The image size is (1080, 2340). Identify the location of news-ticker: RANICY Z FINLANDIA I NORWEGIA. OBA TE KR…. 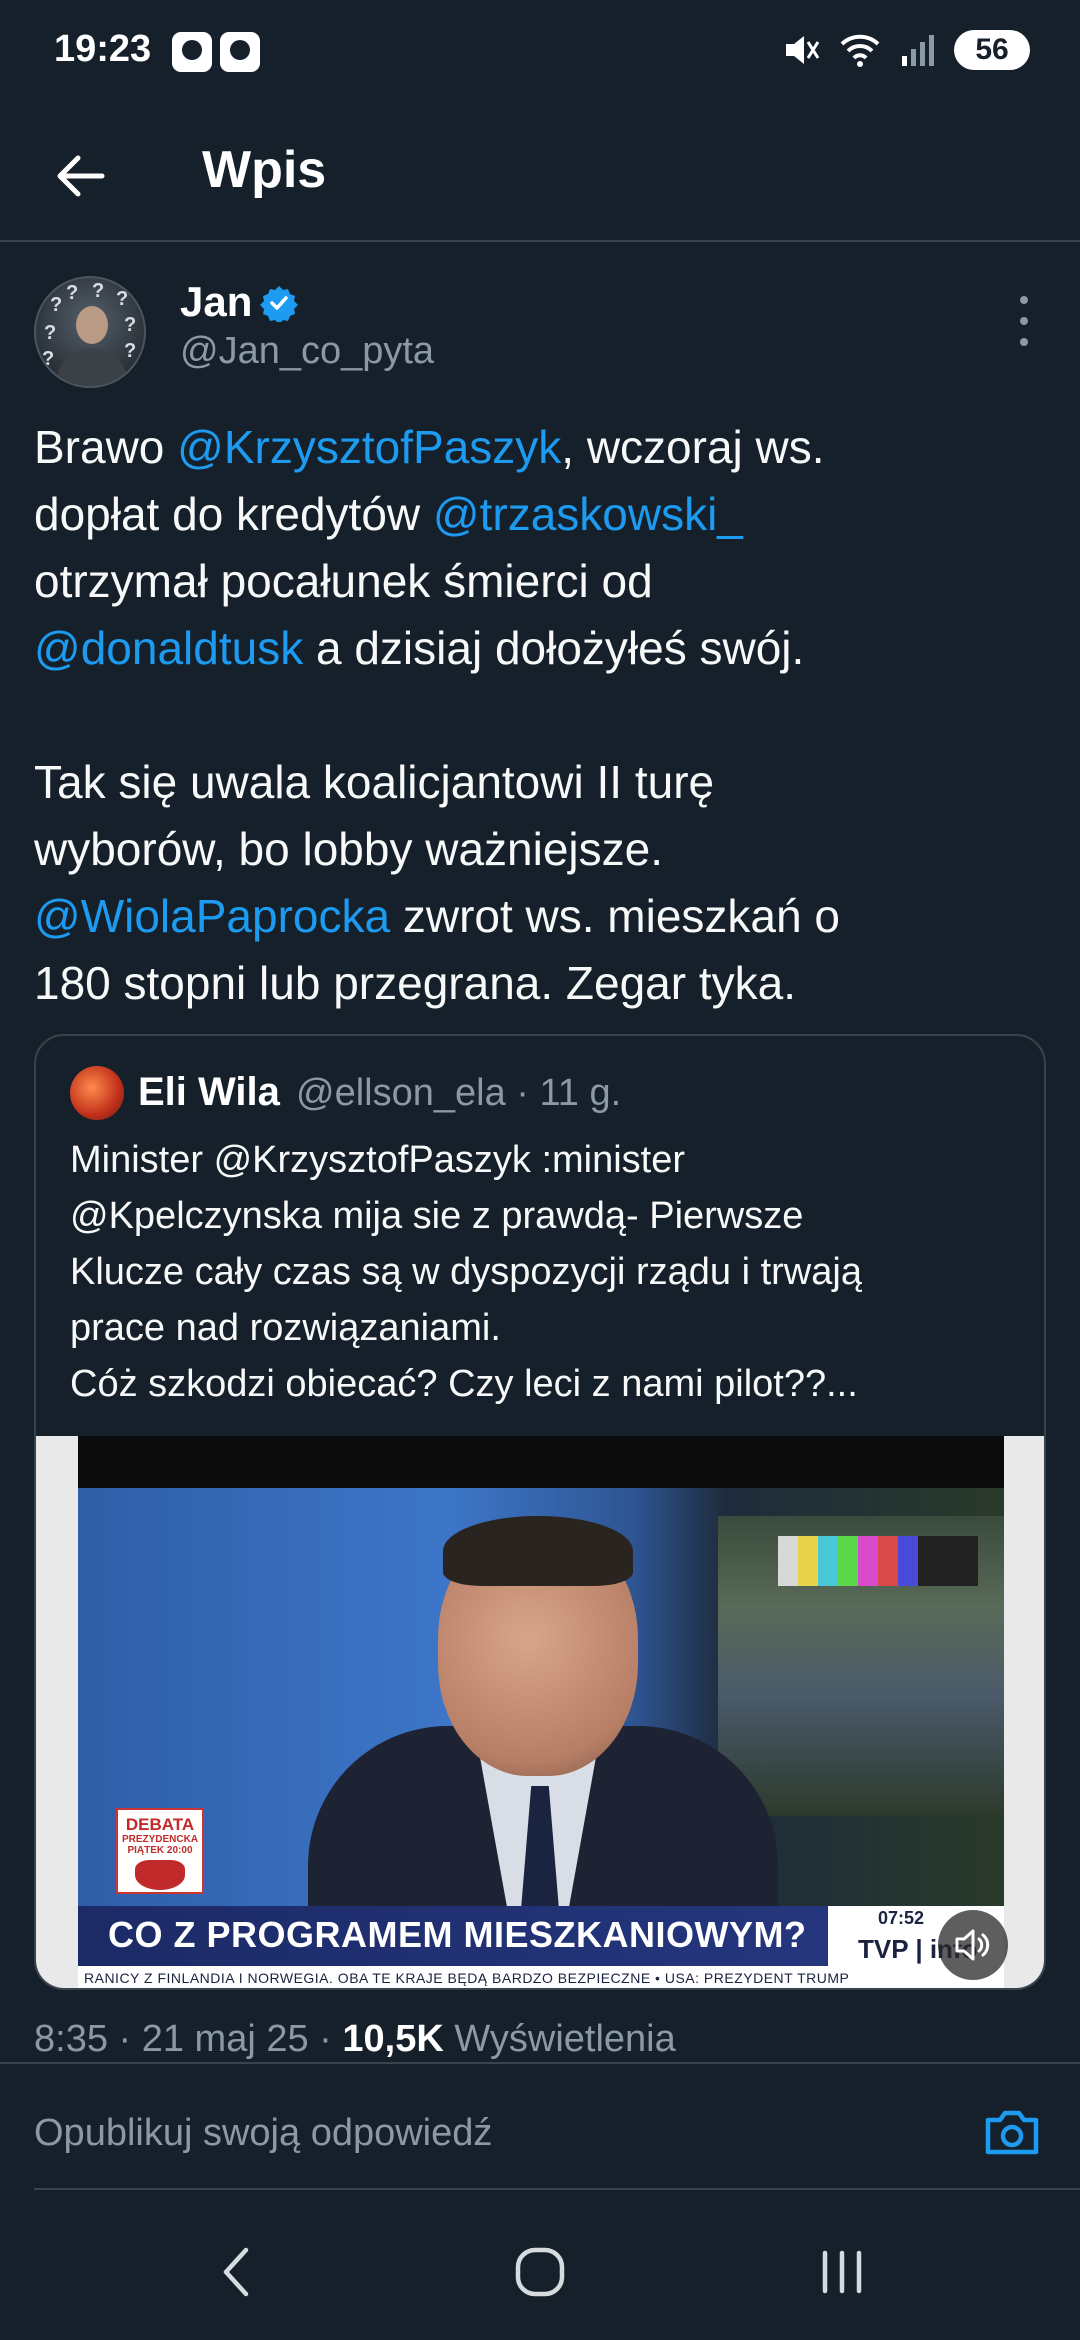
(541, 1977).